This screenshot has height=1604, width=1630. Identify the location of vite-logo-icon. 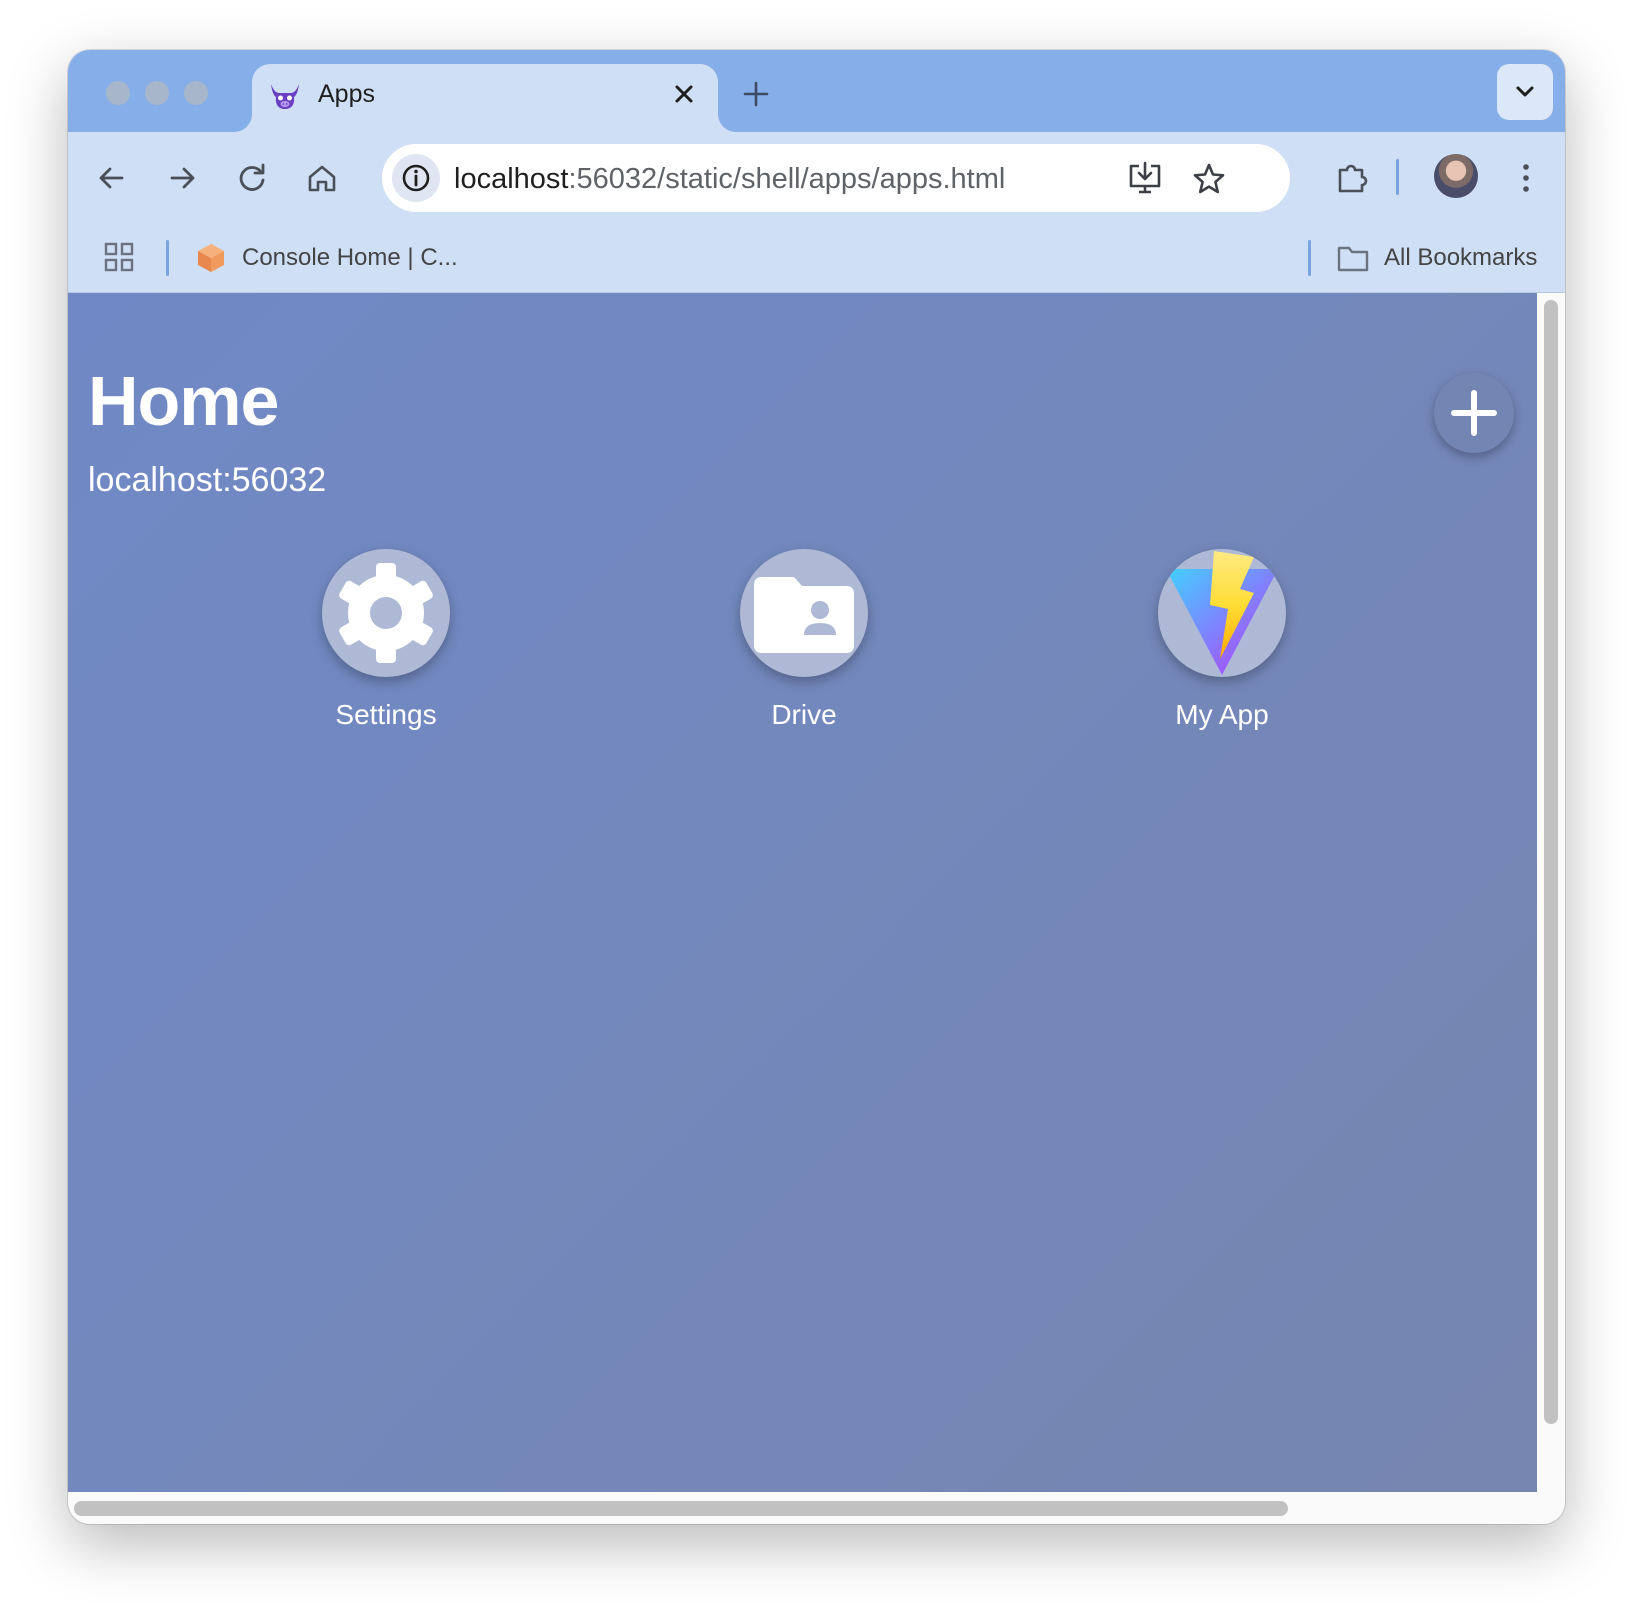
(1222, 613).